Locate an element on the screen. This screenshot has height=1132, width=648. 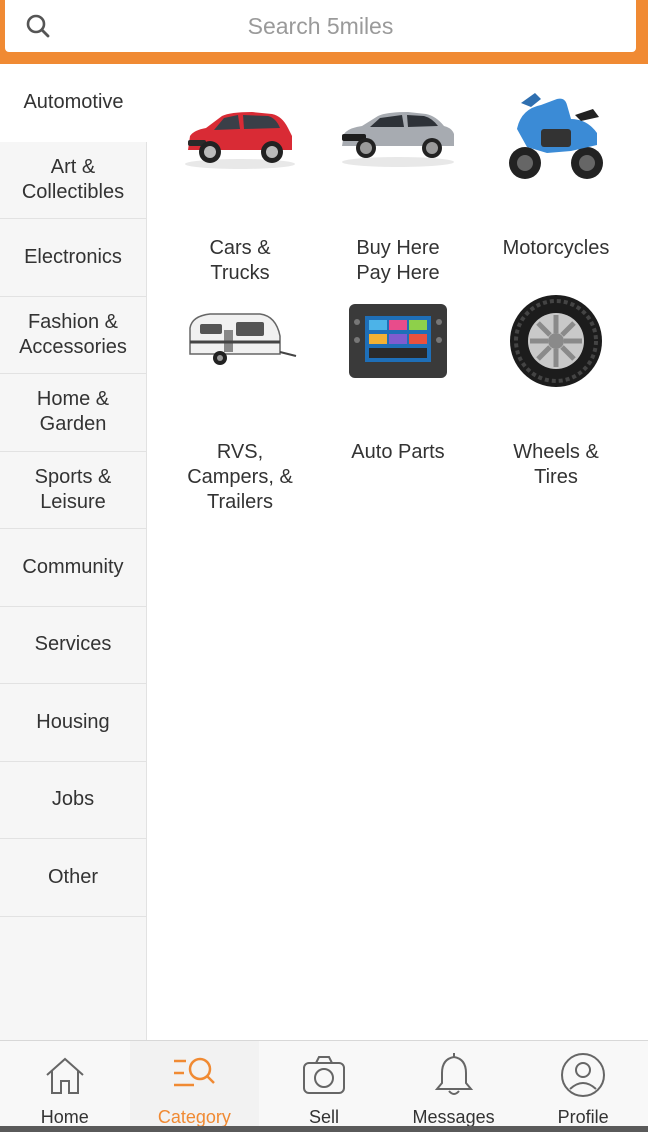
category-search-icon is located at coordinates (195, 1072).